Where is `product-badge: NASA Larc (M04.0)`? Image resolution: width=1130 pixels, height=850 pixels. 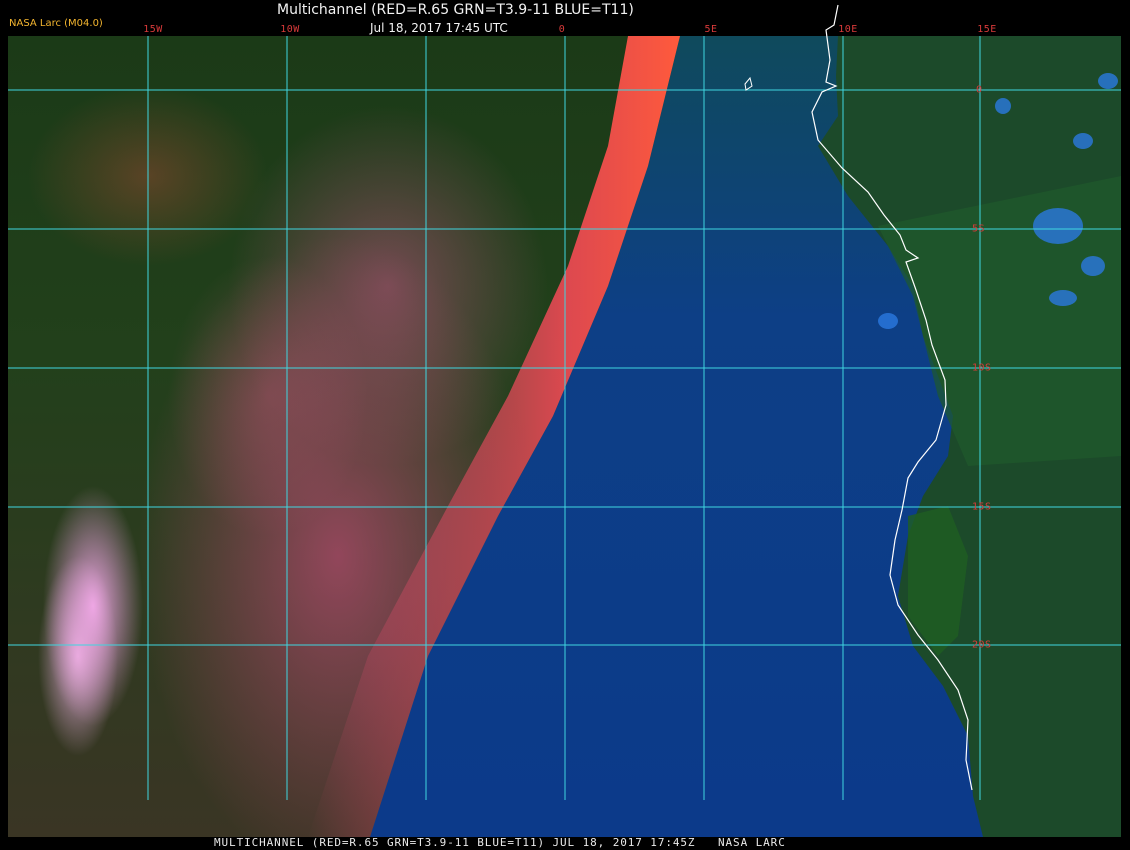 product-badge: NASA Larc (M04.0) is located at coordinates (56, 23).